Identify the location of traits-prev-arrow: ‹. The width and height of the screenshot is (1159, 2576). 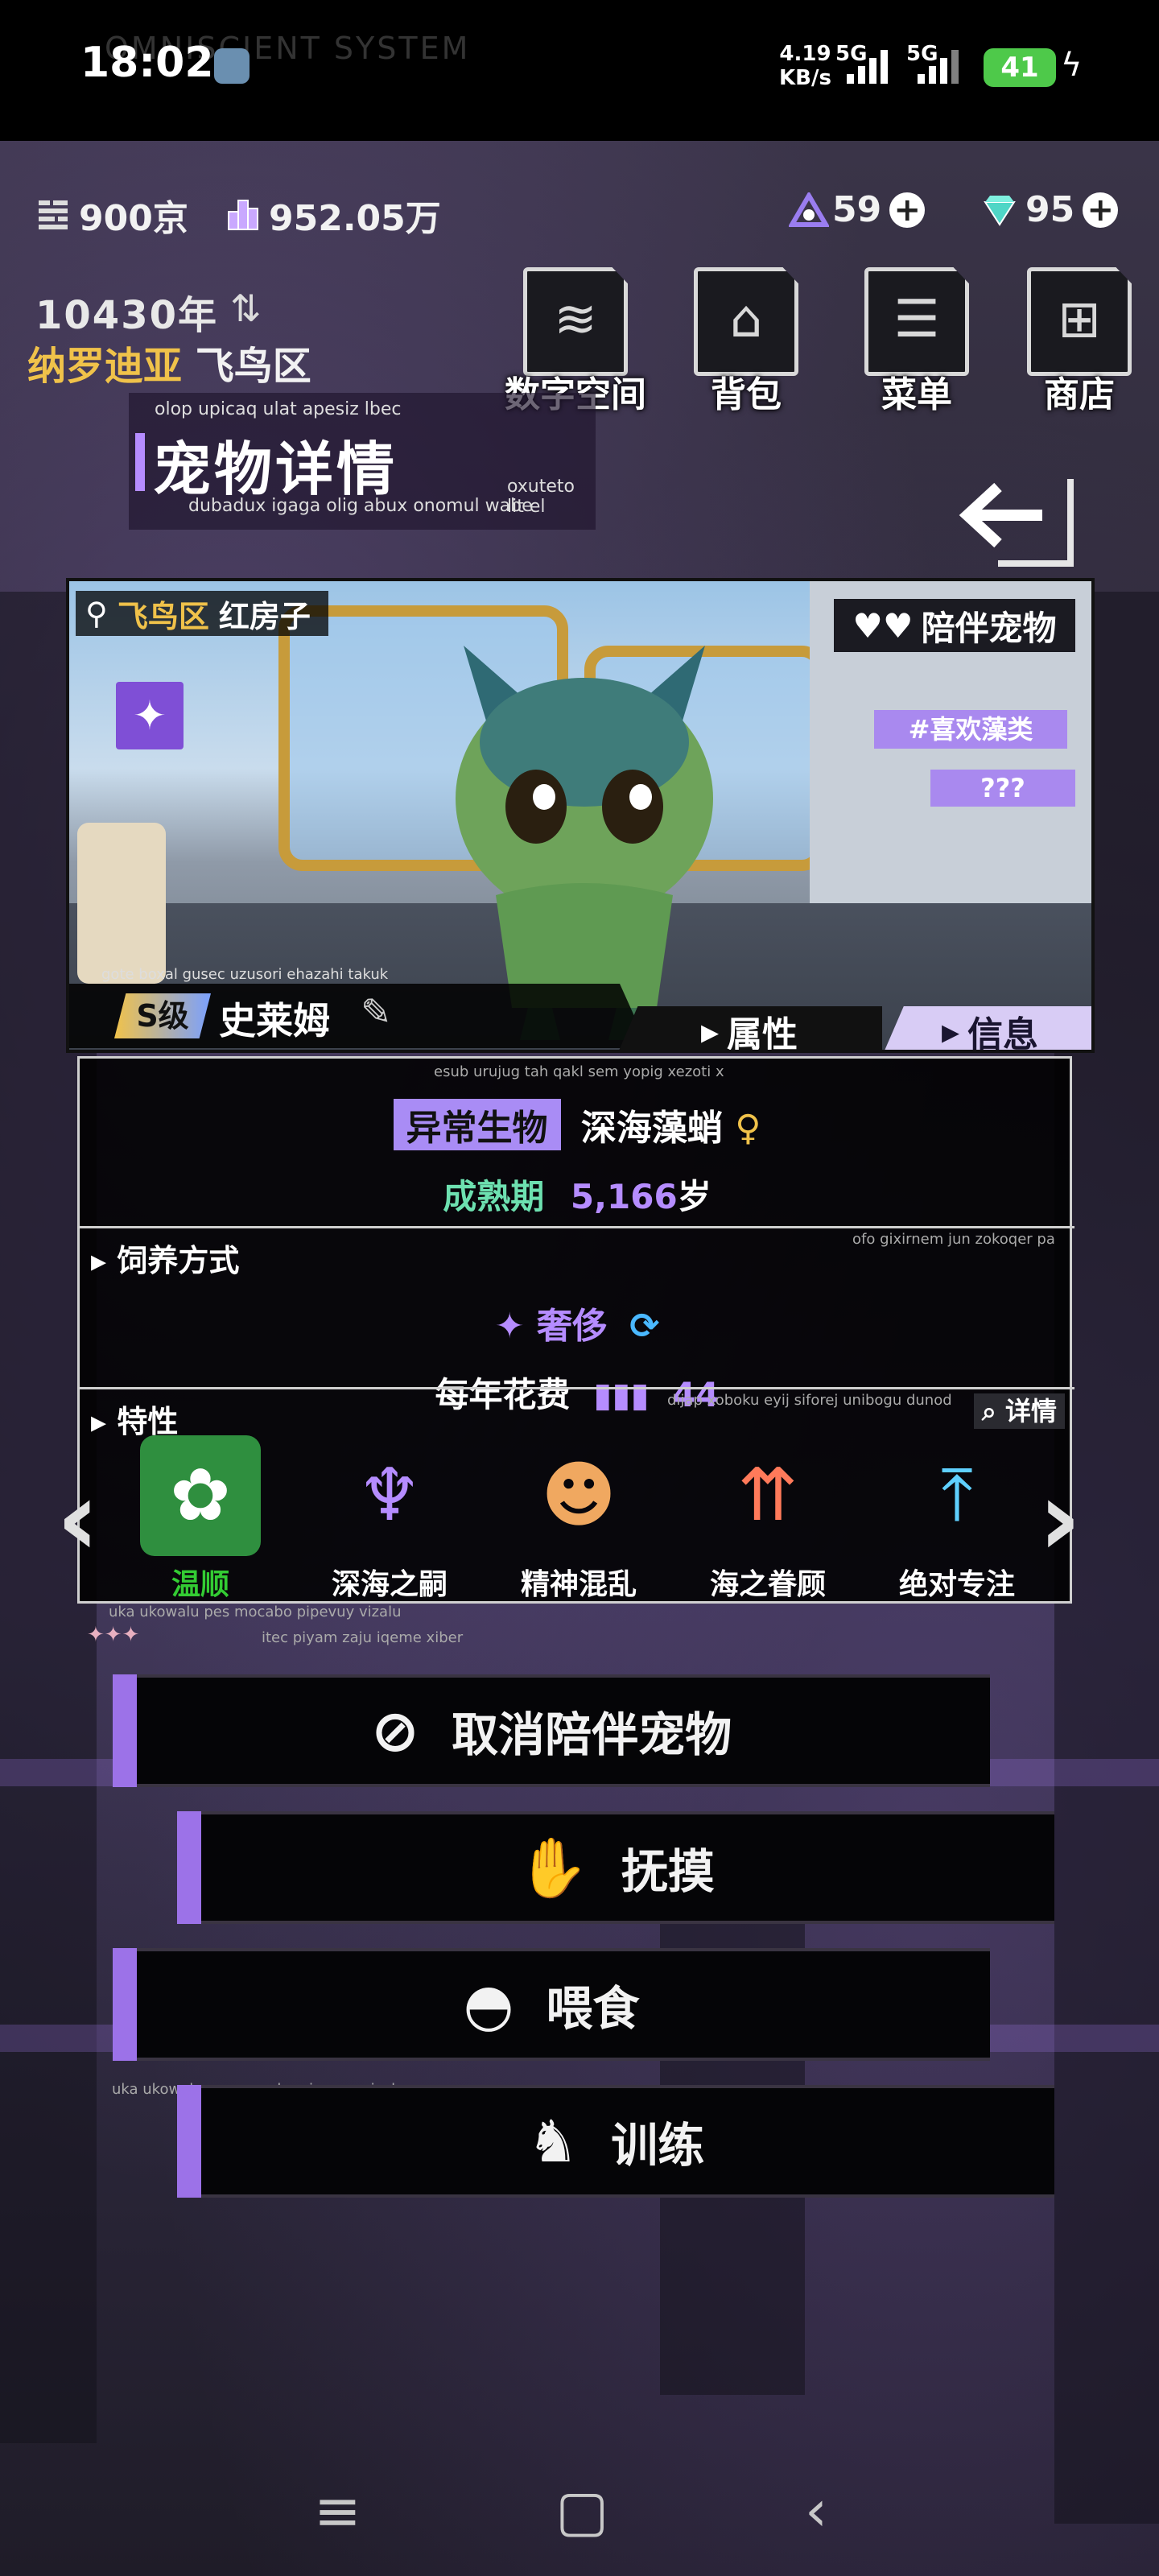
(78, 1518).